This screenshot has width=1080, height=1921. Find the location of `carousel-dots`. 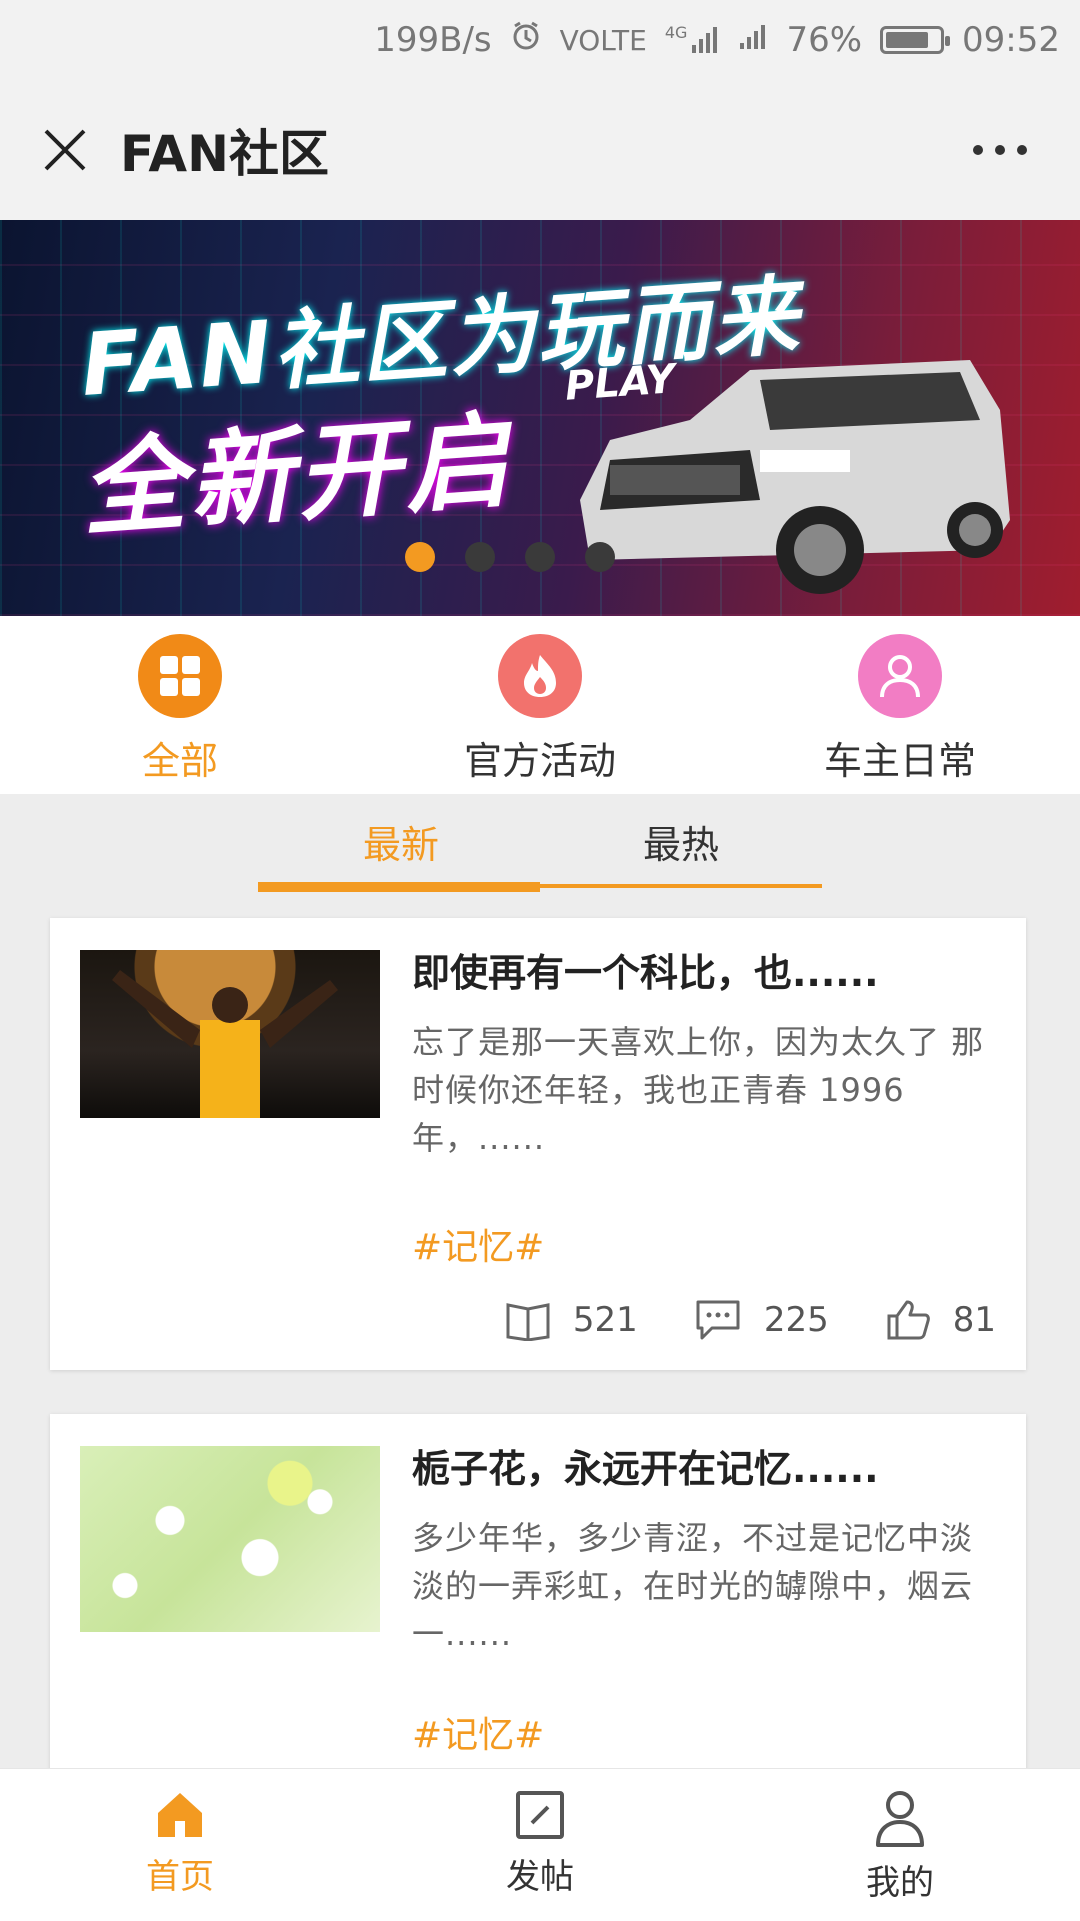

carousel-dots is located at coordinates (540, 557).